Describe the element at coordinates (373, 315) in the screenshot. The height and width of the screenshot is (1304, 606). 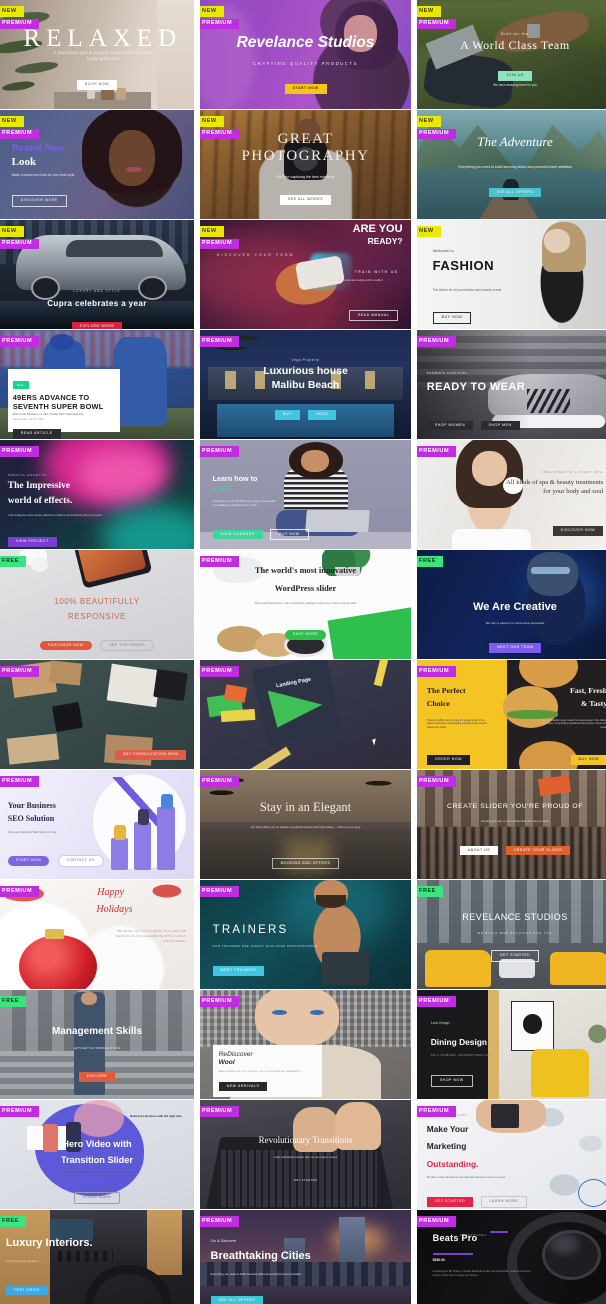
I see `card-button: Read Manual` at that location.